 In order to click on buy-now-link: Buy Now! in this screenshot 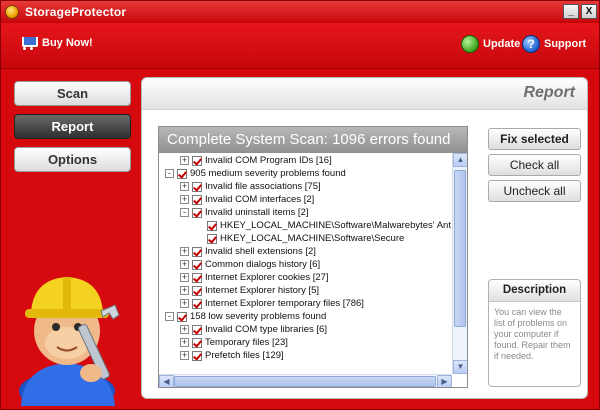, I will do `click(56, 43)`.